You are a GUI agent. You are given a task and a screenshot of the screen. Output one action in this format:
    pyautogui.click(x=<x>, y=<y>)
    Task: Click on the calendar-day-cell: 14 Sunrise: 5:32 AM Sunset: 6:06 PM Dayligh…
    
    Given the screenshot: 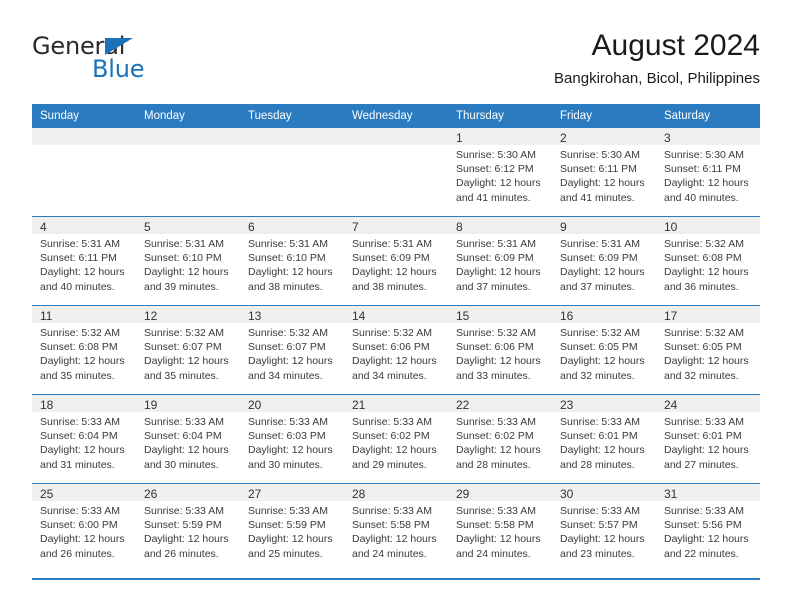 What is the action you would take?
    pyautogui.click(x=396, y=350)
    